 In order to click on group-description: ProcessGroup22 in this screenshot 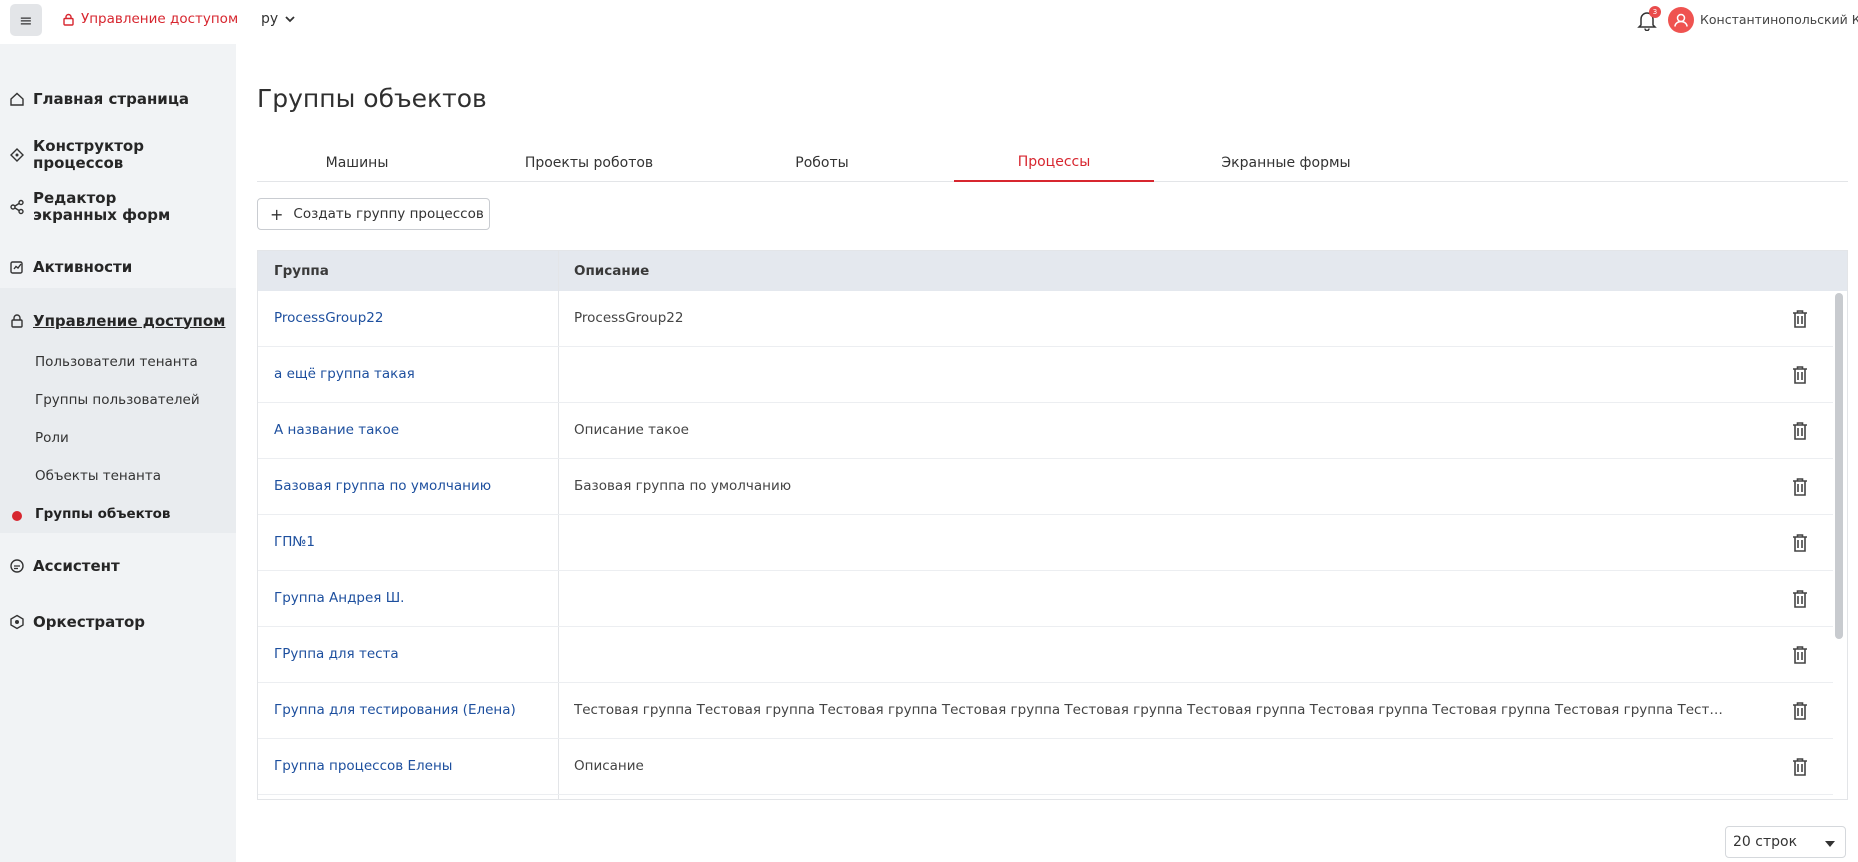, I will do `click(629, 318)`.